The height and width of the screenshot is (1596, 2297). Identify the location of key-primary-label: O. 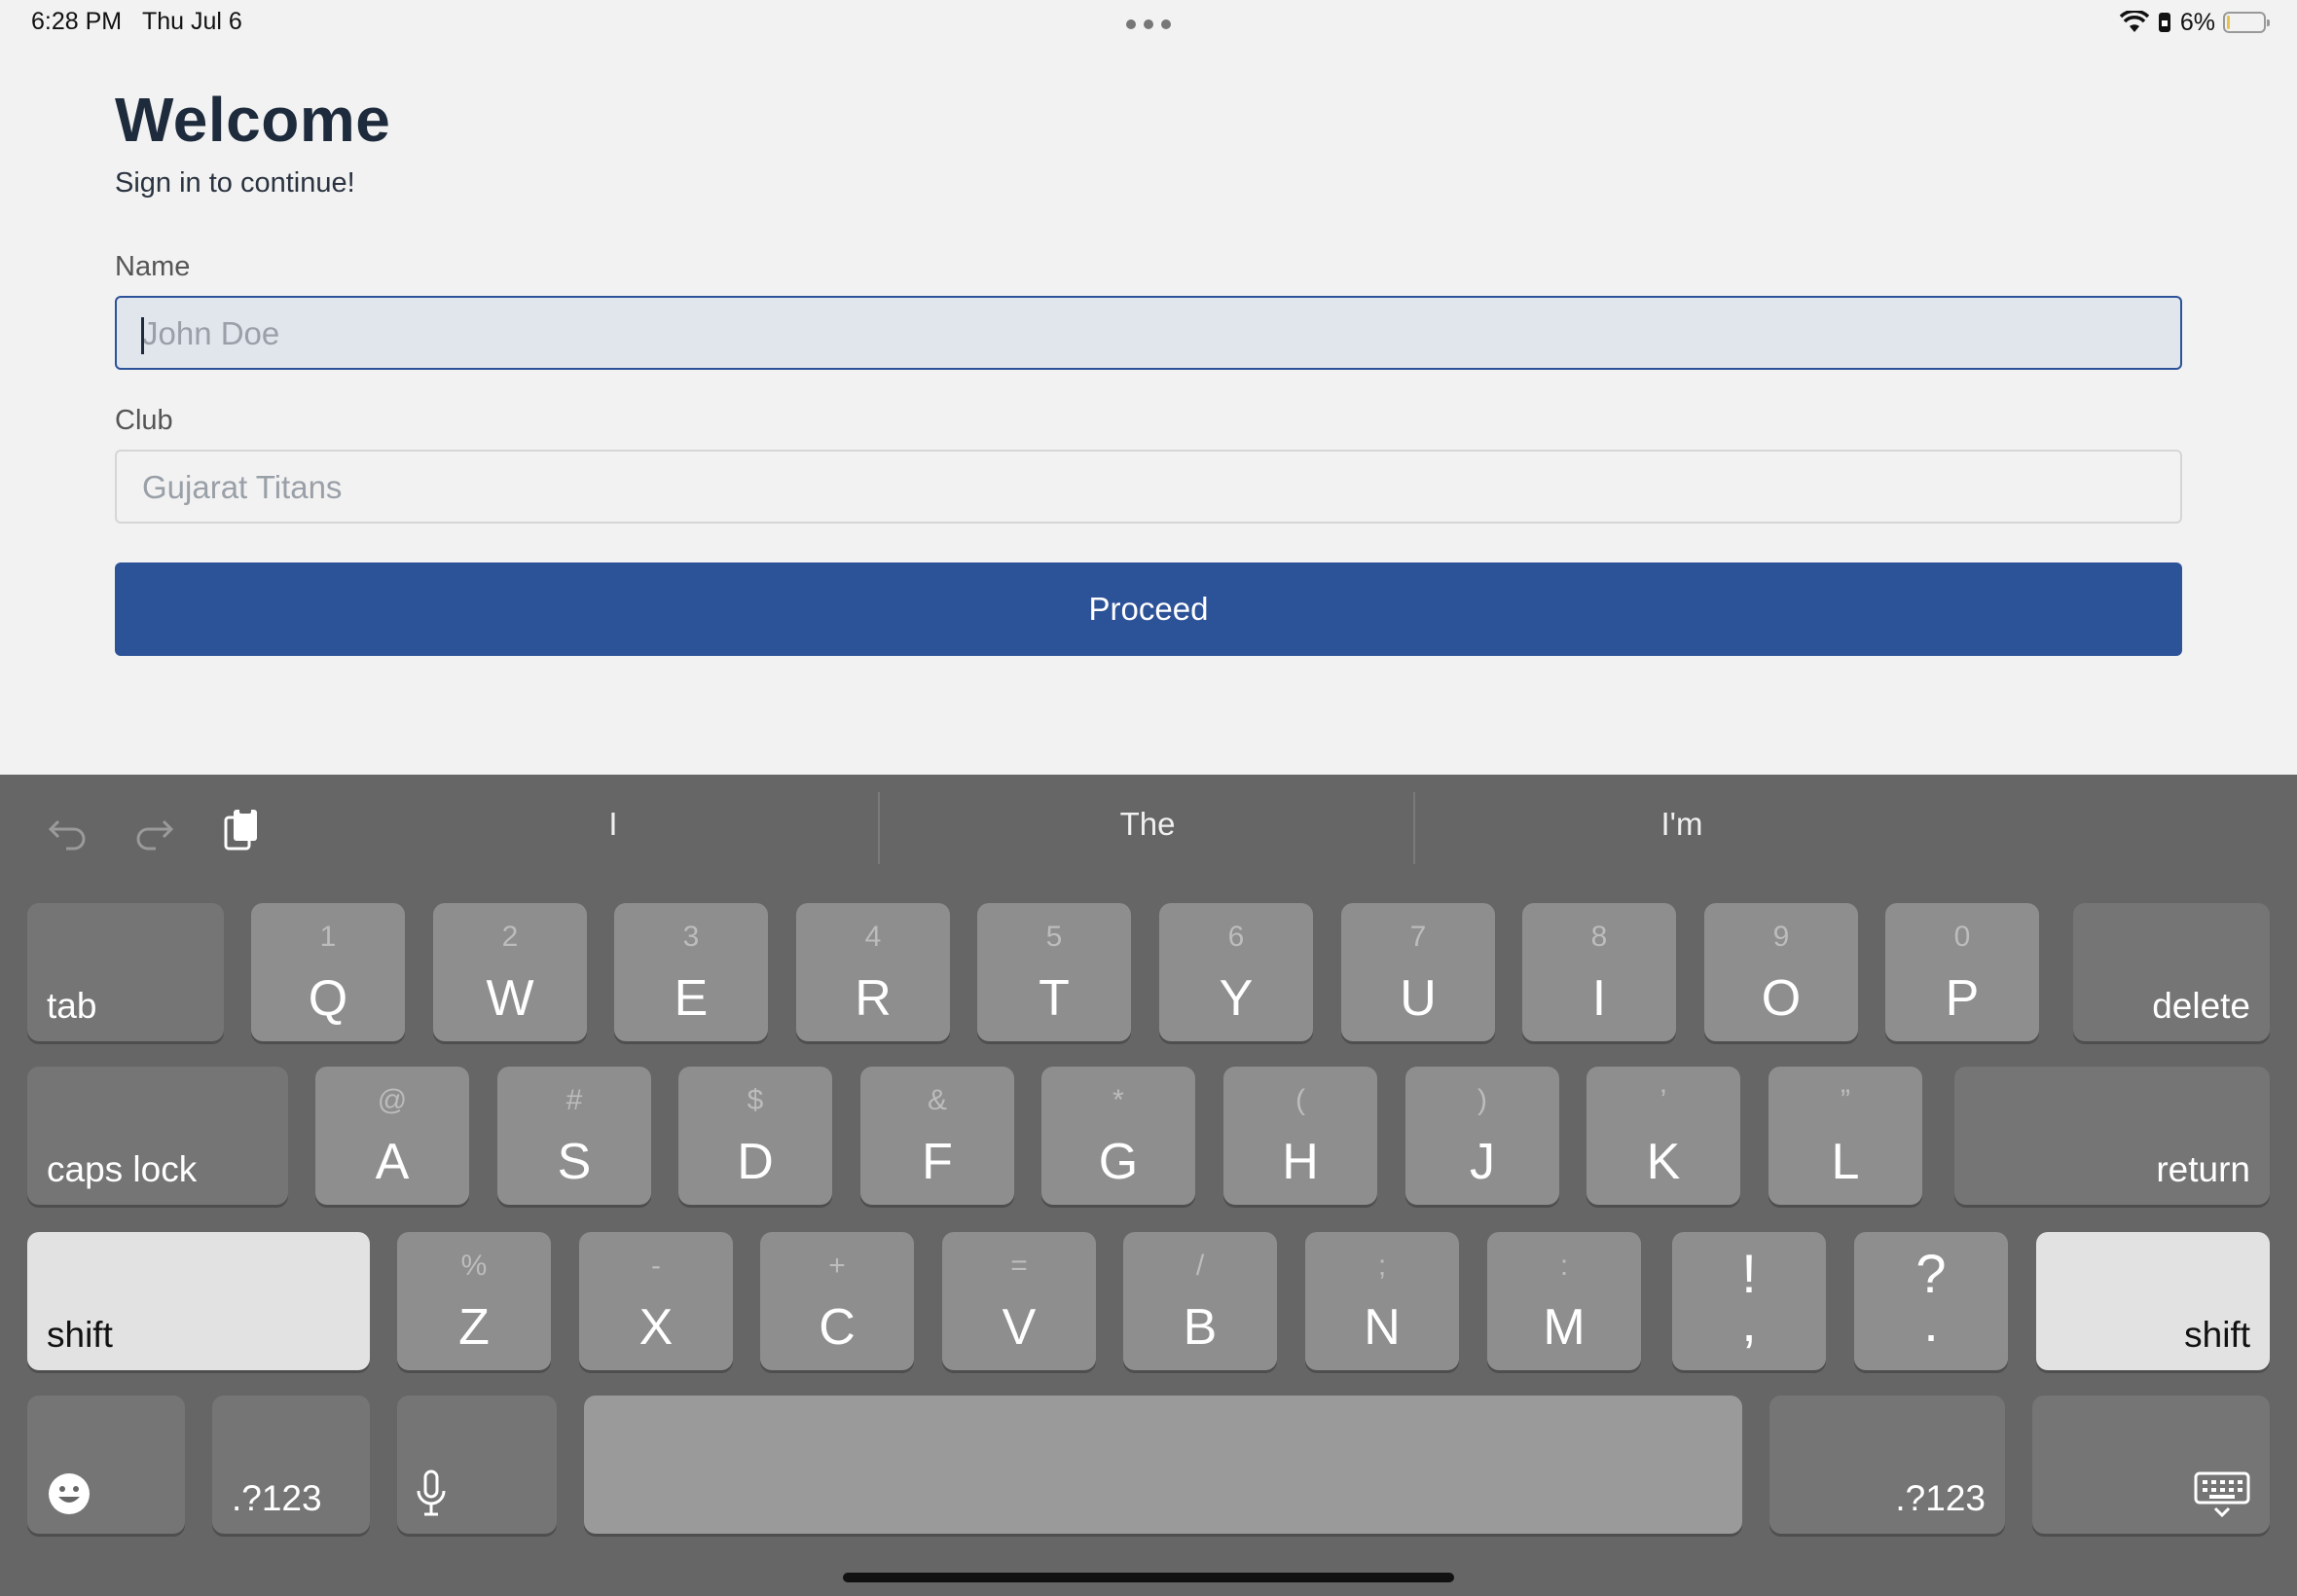
(1781, 998).